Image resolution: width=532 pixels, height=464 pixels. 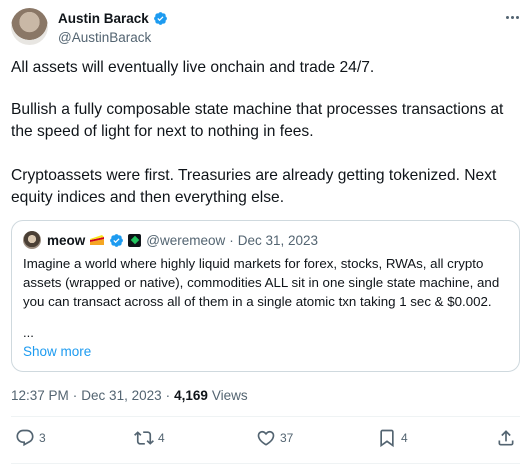 I want to click on bookmark-button: 4, so click(x=392, y=438).